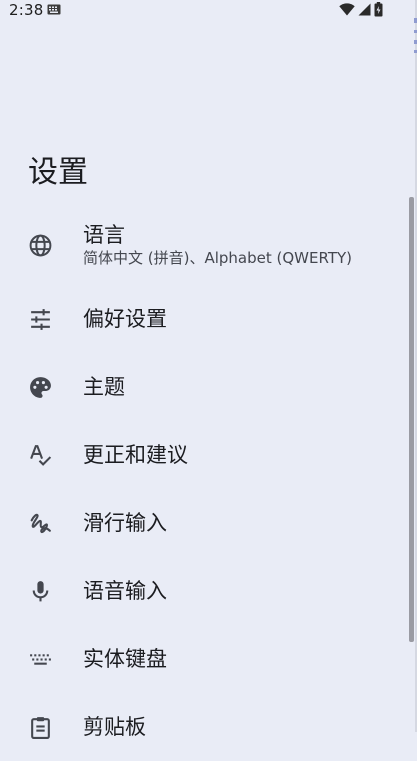  What do you see at coordinates (125, 319) in the screenshot?
I see `settings-item-label: 偏好设置` at bounding box center [125, 319].